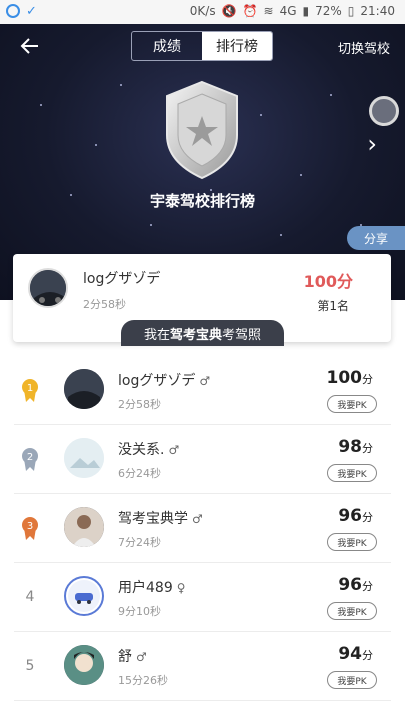 This screenshot has width=405, height=720. What do you see at coordinates (84, 596) in the screenshot?
I see `car-avatar-icon` at bounding box center [84, 596].